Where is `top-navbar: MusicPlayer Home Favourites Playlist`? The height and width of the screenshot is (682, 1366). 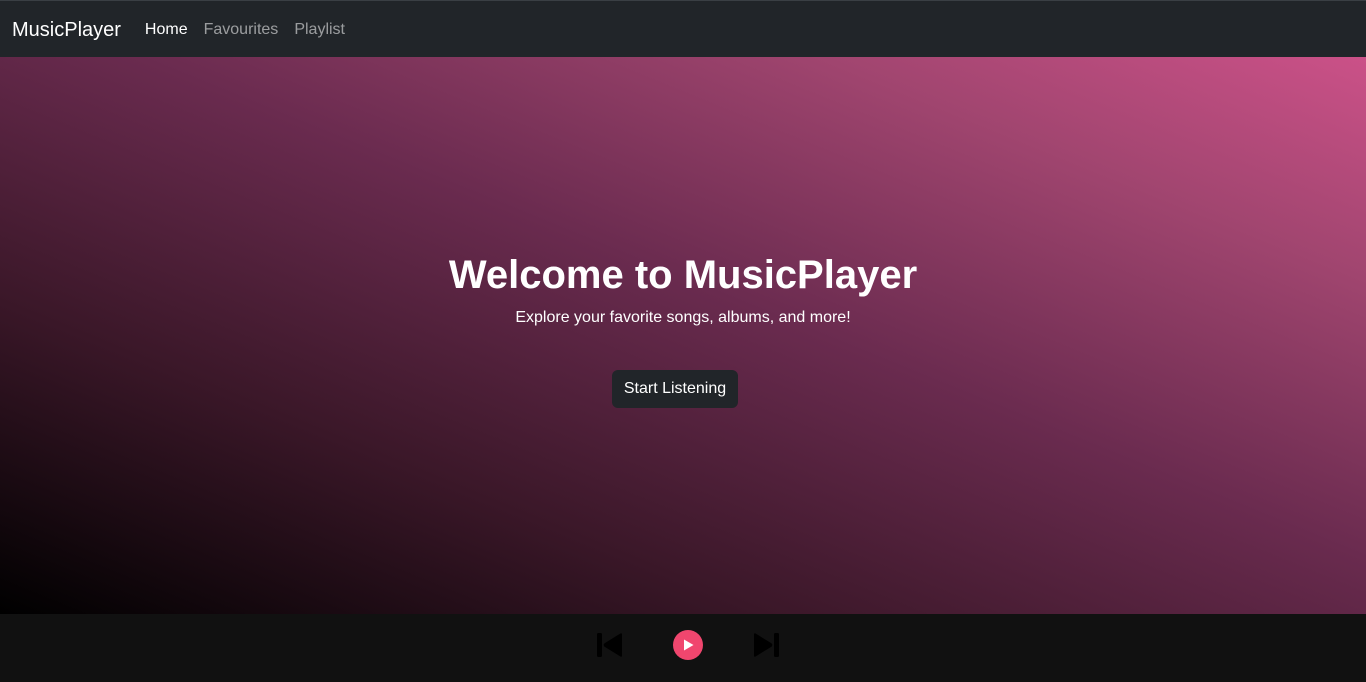
top-navbar: MusicPlayer Home Favourites Playlist is located at coordinates (683, 28).